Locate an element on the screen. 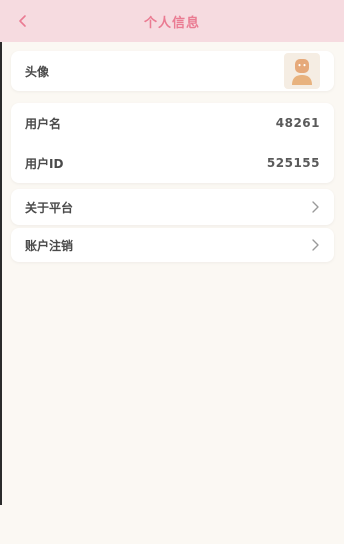 The image size is (344, 544). avatar-row: 头像 is located at coordinates (172, 71).